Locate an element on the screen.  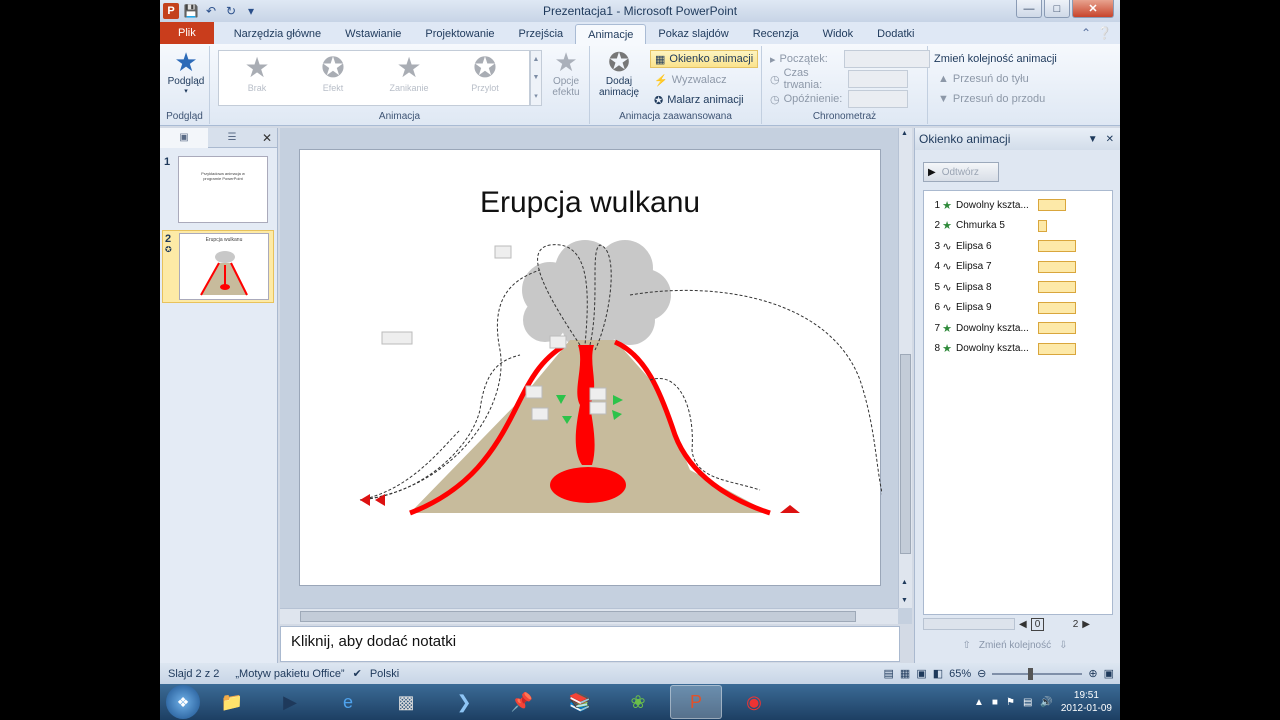
pane-options-icon: ▼ is located at coordinates (1093, 139).